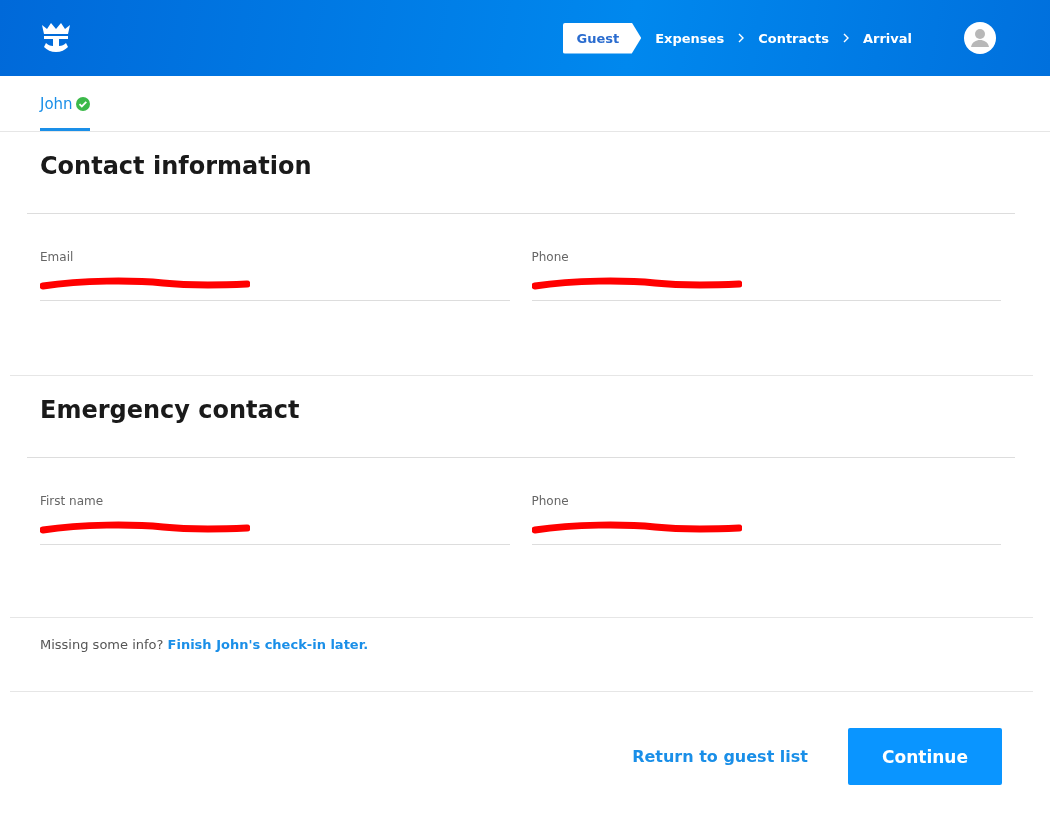 This screenshot has width=1050, height=813. I want to click on section-heading: Contact information, so click(176, 166).